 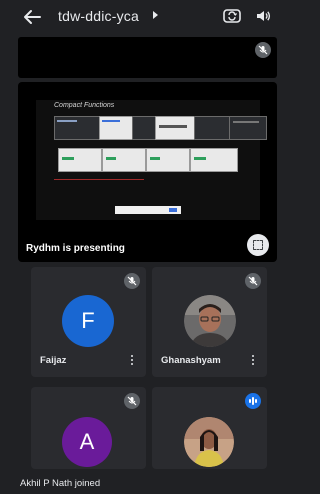 What do you see at coordinates (232, 16) in the screenshot?
I see `camera-switch-icon` at bounding box center [232, 16].